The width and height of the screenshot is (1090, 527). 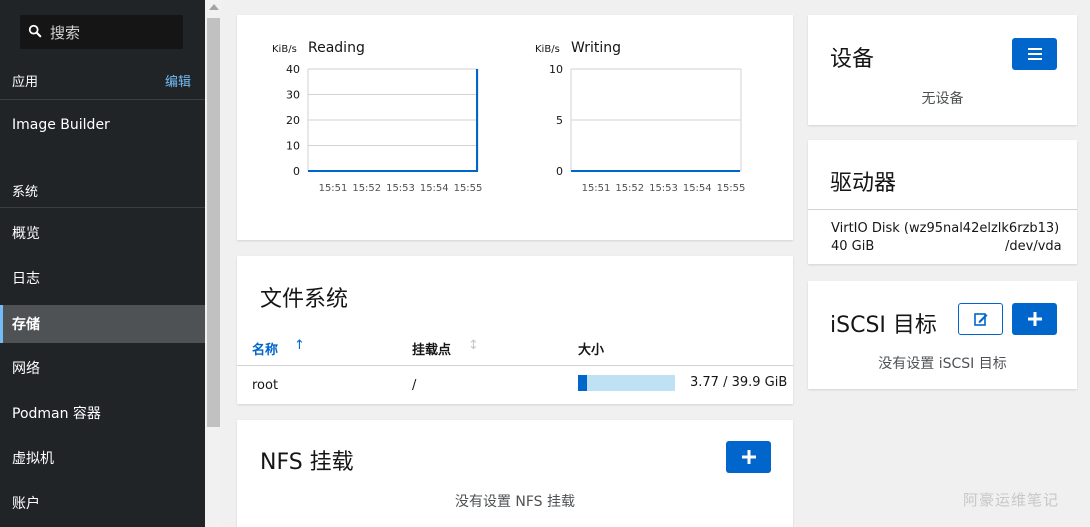 I want to click on search-input: 搜索, so click(x=65, y=32).